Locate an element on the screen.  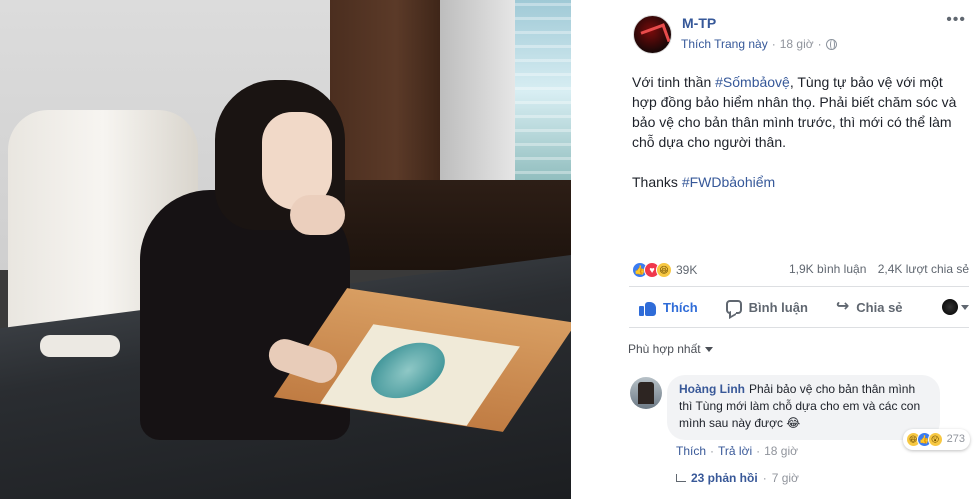
hashtag-link: #FWDbảohiểm is located at coordinates (728, 182).